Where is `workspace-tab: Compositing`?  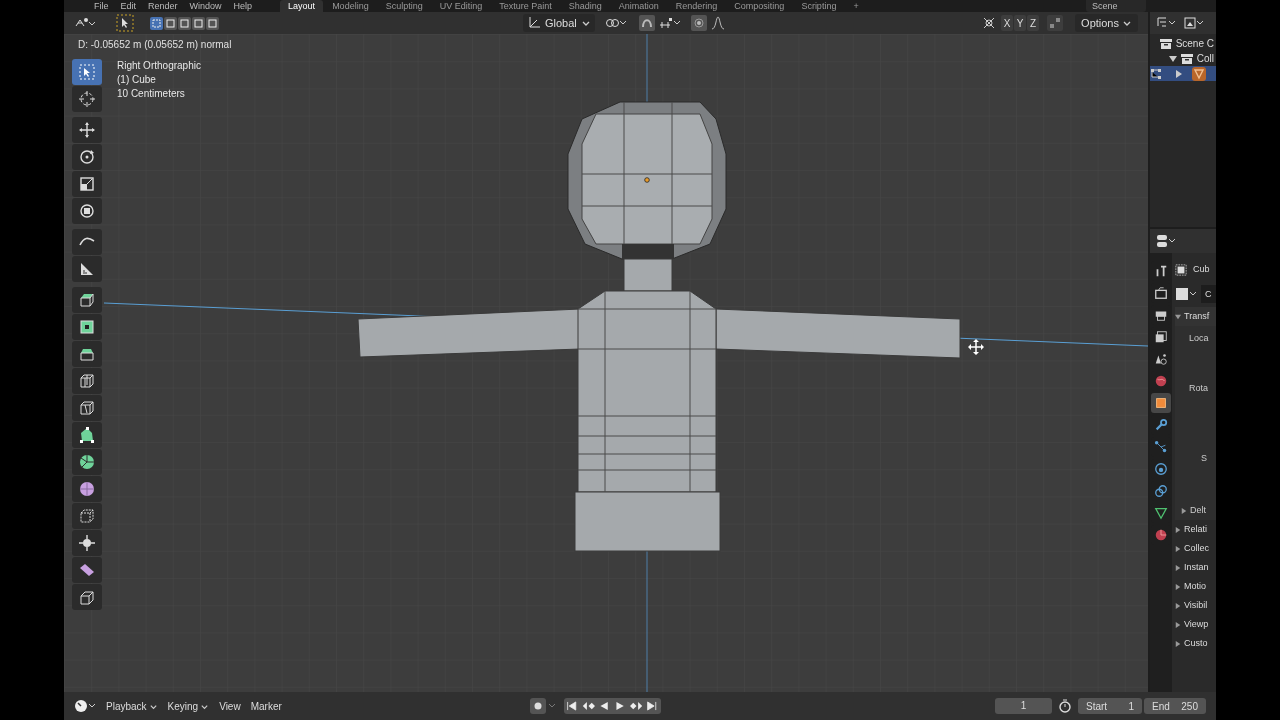 workspace-tab: Compositing is located at coordinates (759, 6).